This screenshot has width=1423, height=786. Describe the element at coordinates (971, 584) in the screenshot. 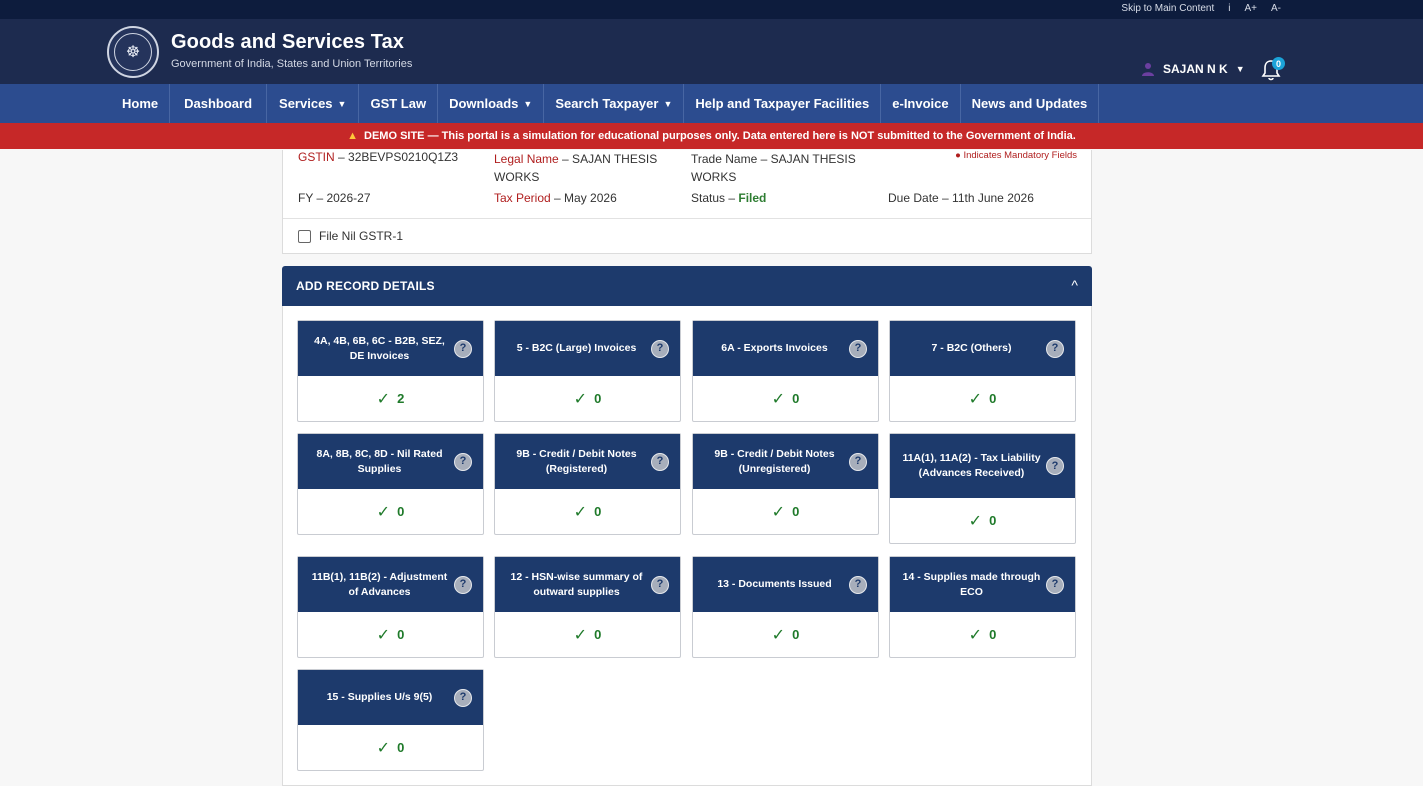

I see `tile-title: 14 - Supplies made through ECO` at that location.